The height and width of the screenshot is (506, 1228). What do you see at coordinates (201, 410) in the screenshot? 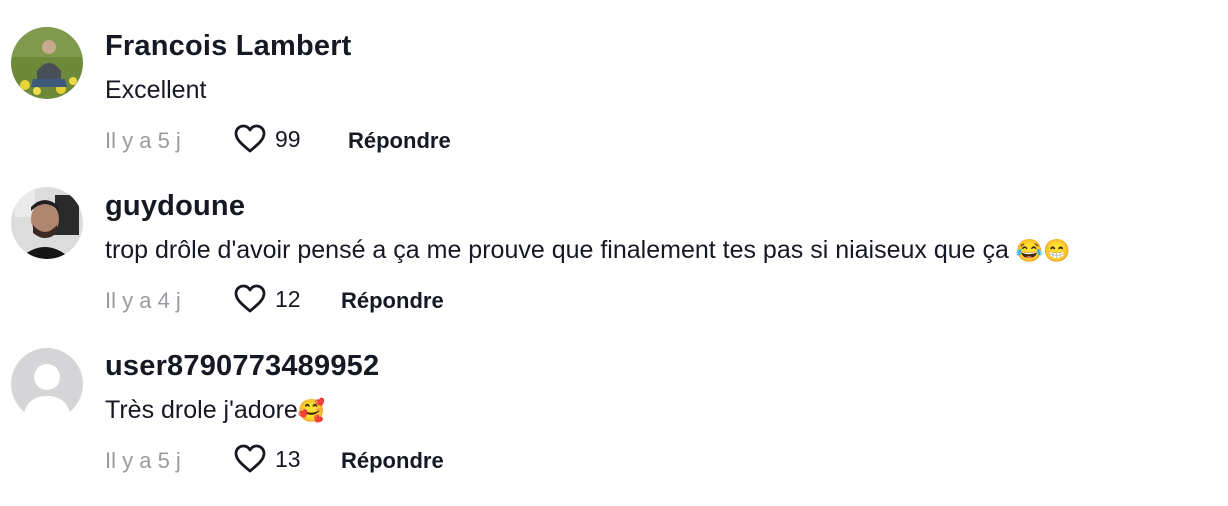
I see `comment-text-body: Très drole j'adore` at bounding box center [201, 410].